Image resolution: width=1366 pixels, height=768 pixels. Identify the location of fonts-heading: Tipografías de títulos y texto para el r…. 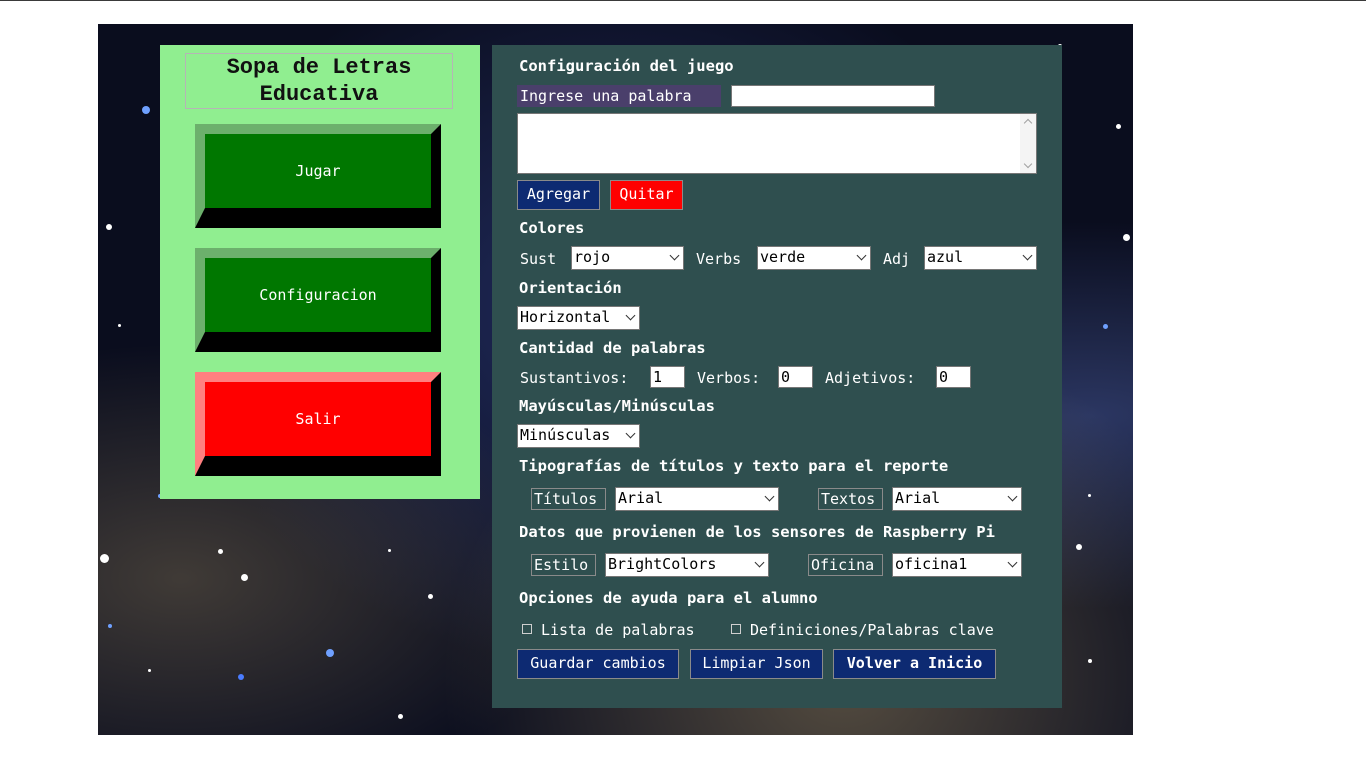
(734, 466).